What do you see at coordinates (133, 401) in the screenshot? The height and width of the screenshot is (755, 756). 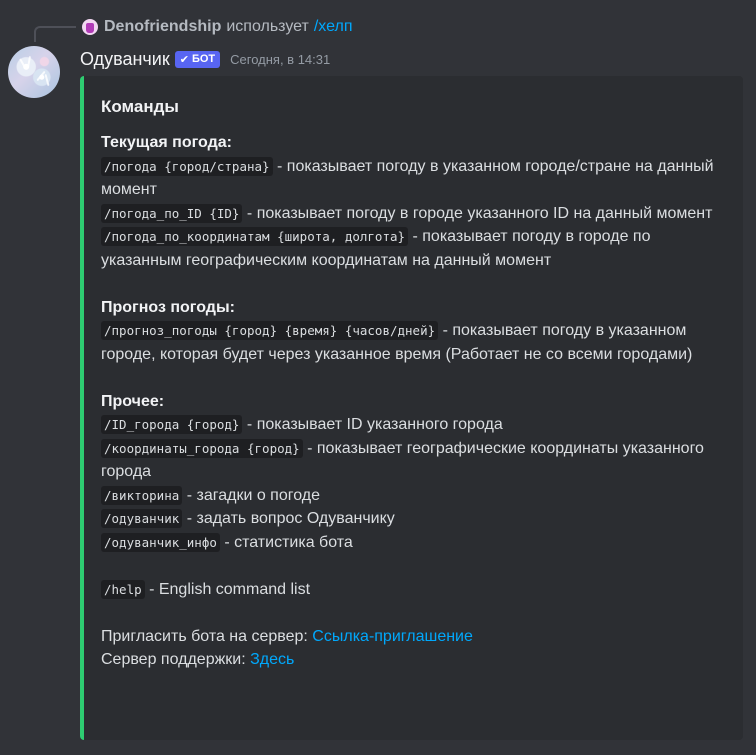 I see `section-title: Прочее:` at bounding box center [133, 401].